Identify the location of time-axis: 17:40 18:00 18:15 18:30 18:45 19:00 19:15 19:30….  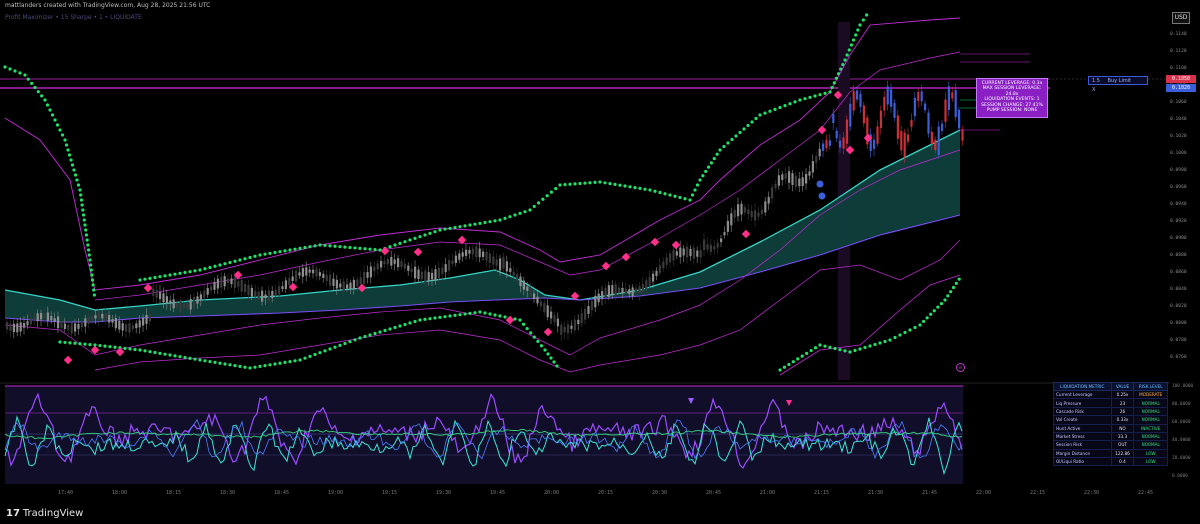
(585, 495).